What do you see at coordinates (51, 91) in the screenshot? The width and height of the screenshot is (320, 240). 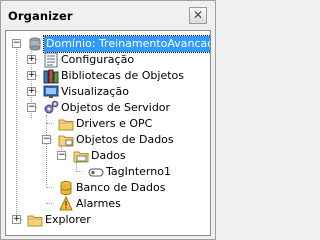 I see `screen-icon` at bounding box center [51, 91].